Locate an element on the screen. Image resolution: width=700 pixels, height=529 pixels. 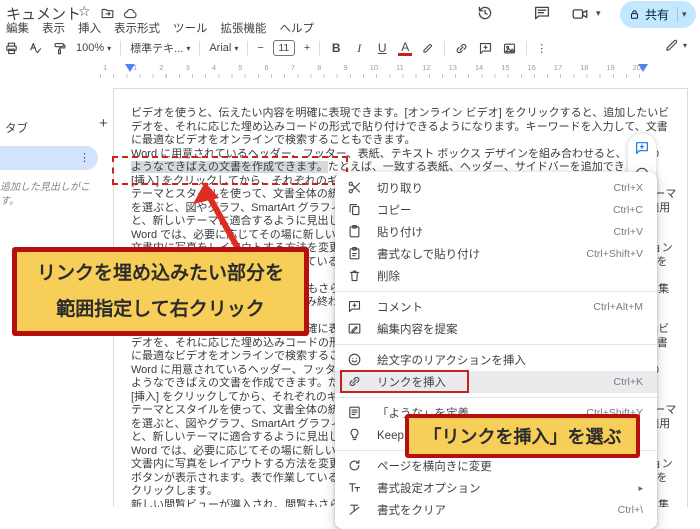
tab-options-icon: ⋮ is located at coordinates (84, 157).